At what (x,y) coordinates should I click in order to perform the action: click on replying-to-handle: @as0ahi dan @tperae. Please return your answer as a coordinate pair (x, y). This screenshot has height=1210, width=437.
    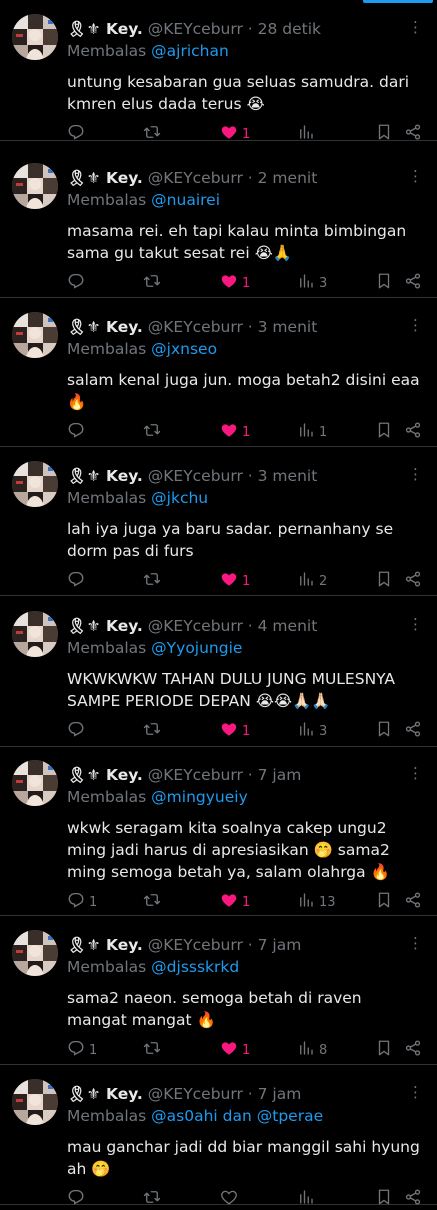
    Looking at the image, I should click on (237, 1116).